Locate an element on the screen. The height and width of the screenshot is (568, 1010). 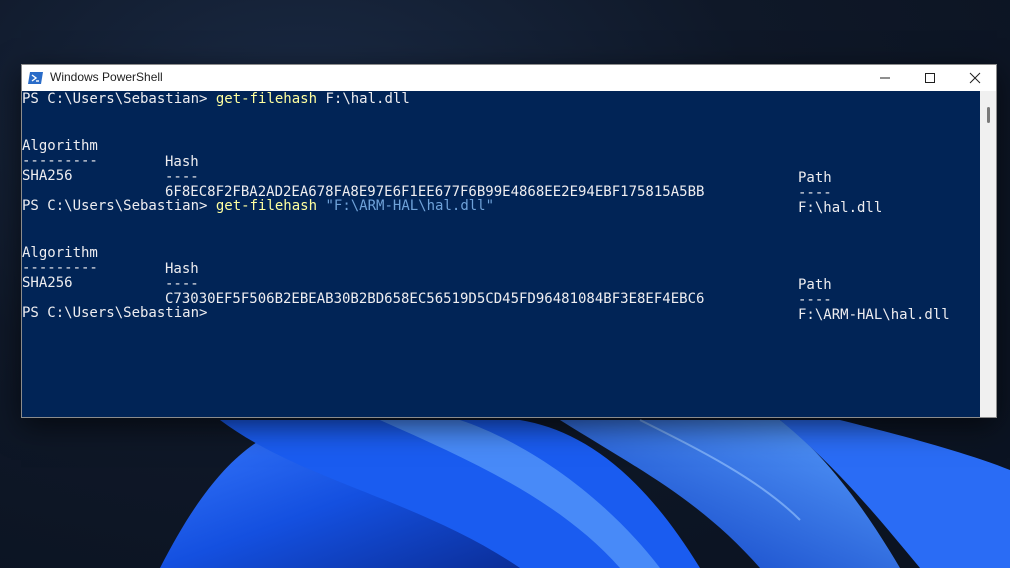
title-bar: Windows PowerShell is located at coordinates (509, 78).